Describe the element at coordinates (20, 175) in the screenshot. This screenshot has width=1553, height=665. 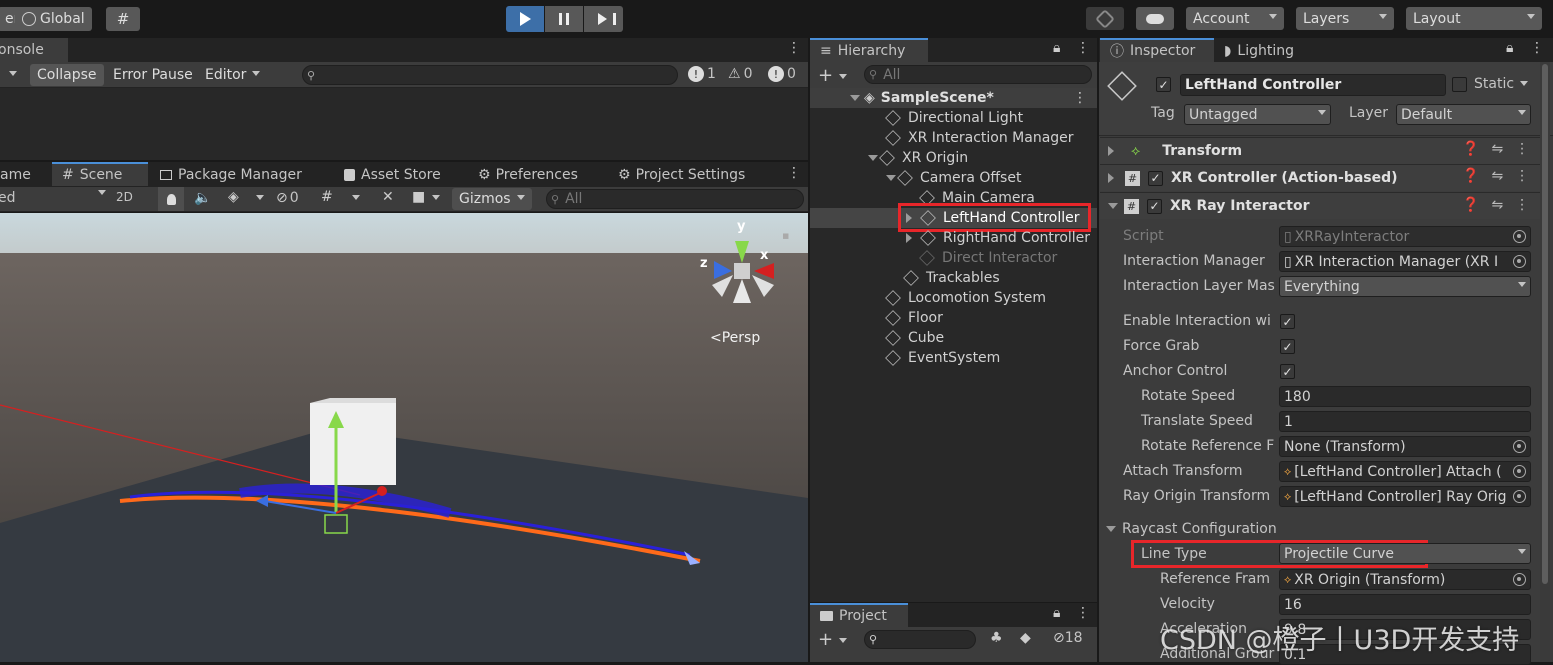
I see `tab-game: ame` at that location.